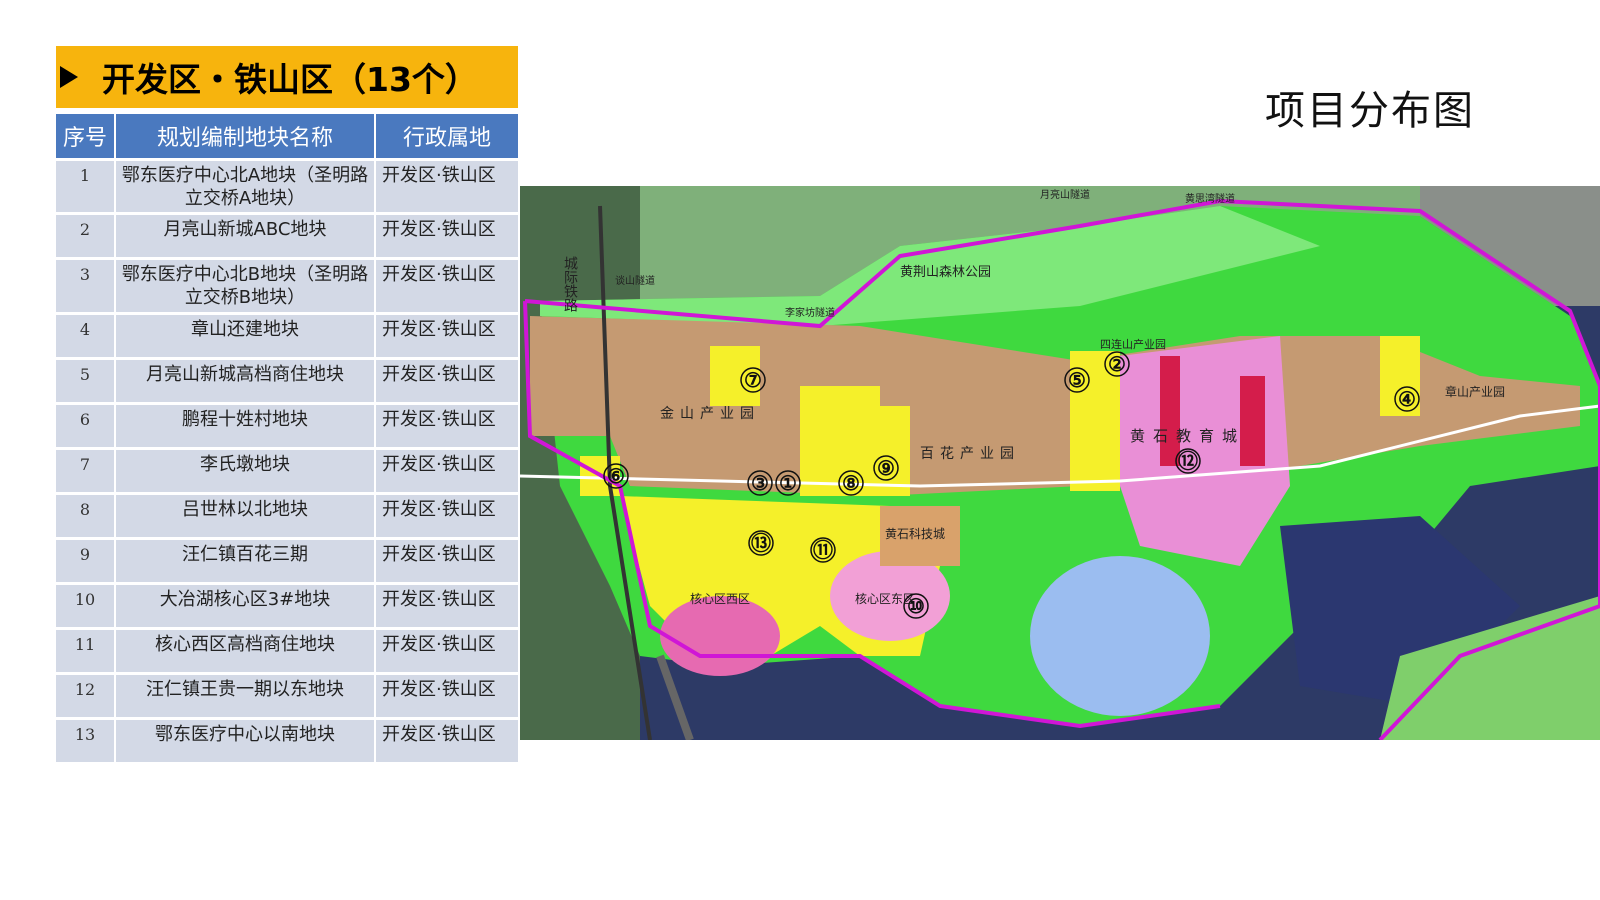 This screenshot has height=900, width=1600. I want to click on label-zhangshan: 章山产业园, so click(1475, 391).